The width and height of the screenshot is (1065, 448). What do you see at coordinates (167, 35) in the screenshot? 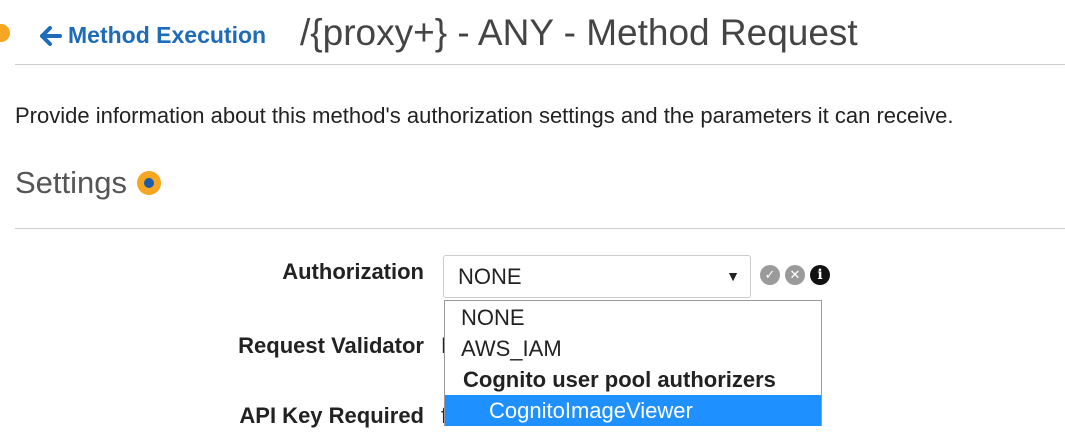
I see `back-link-label: Method Execution` at bounding box center [167, 35].